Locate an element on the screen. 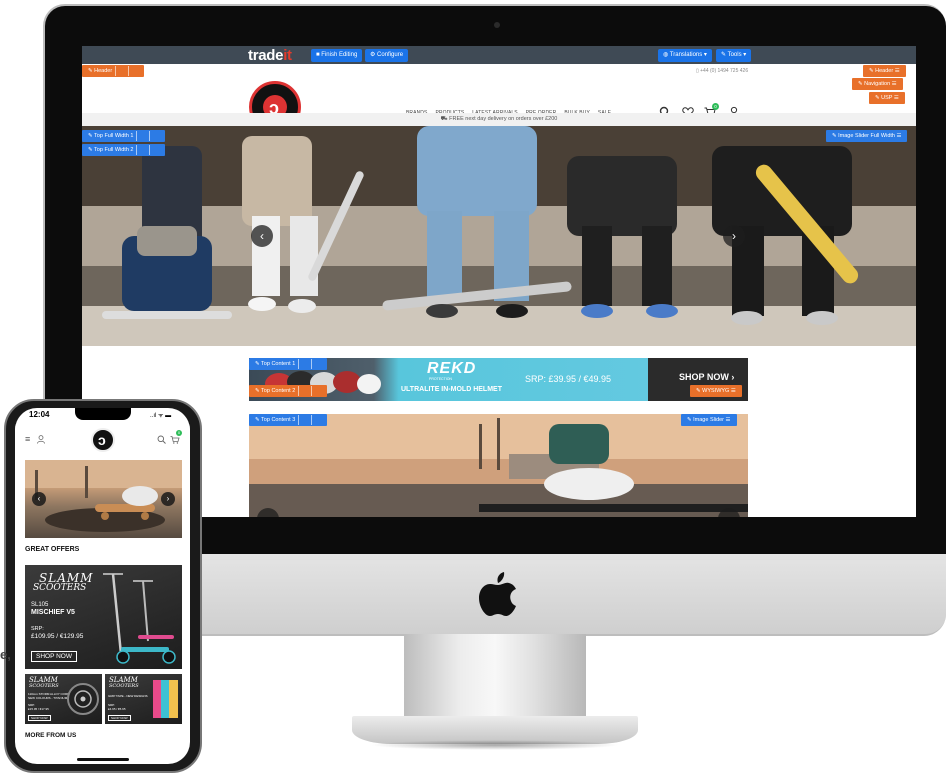  contact-phone: ▯ +44 (0) 1494 725 426 is located at coordinates (722, 71).